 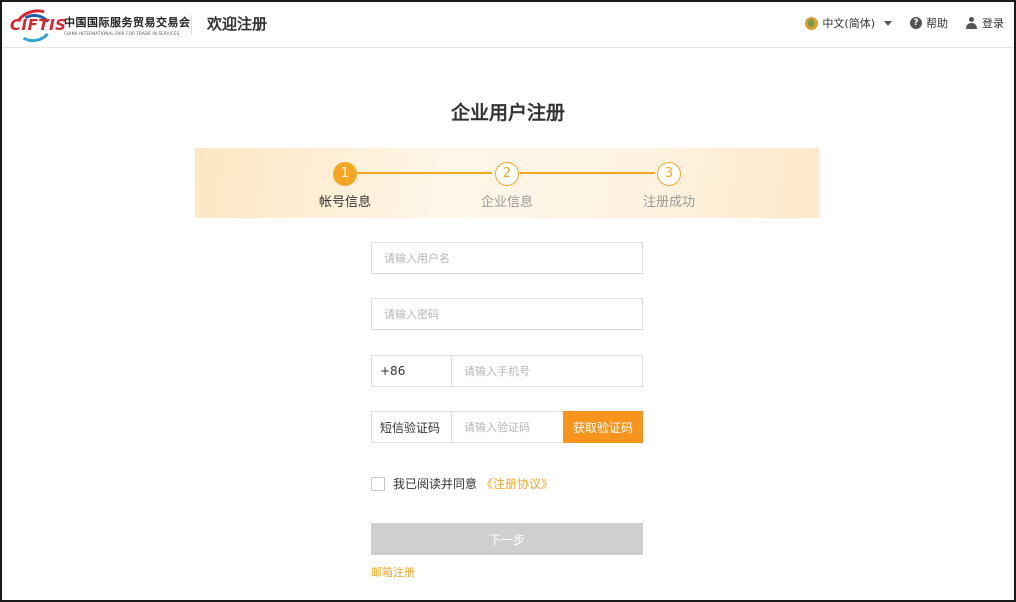 What do you see at coordinates (237, 24) in the screenshot?
I see `page-heading: 欢迎注册` at bounding box center [237, 24].